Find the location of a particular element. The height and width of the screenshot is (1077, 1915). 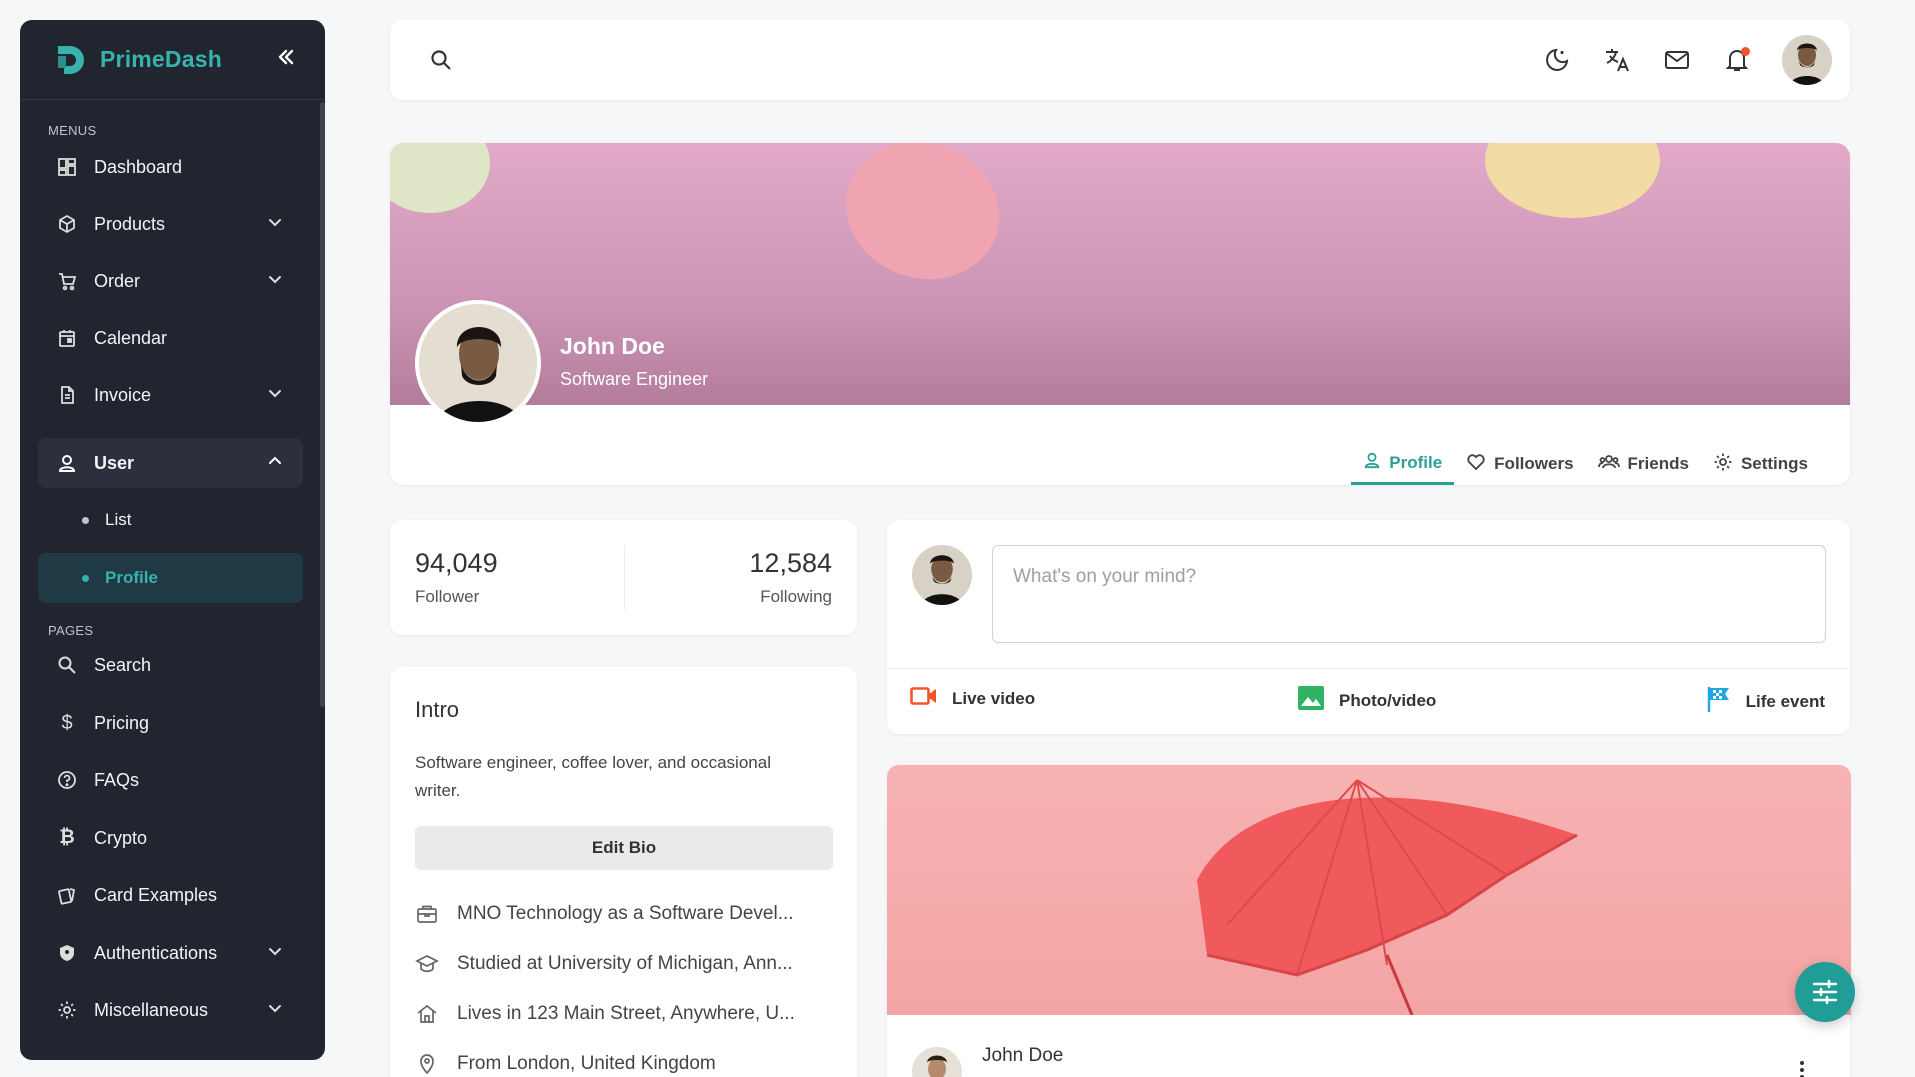

sidebar-item-dashboard: Dashboard is located at coordinates (170, 167).